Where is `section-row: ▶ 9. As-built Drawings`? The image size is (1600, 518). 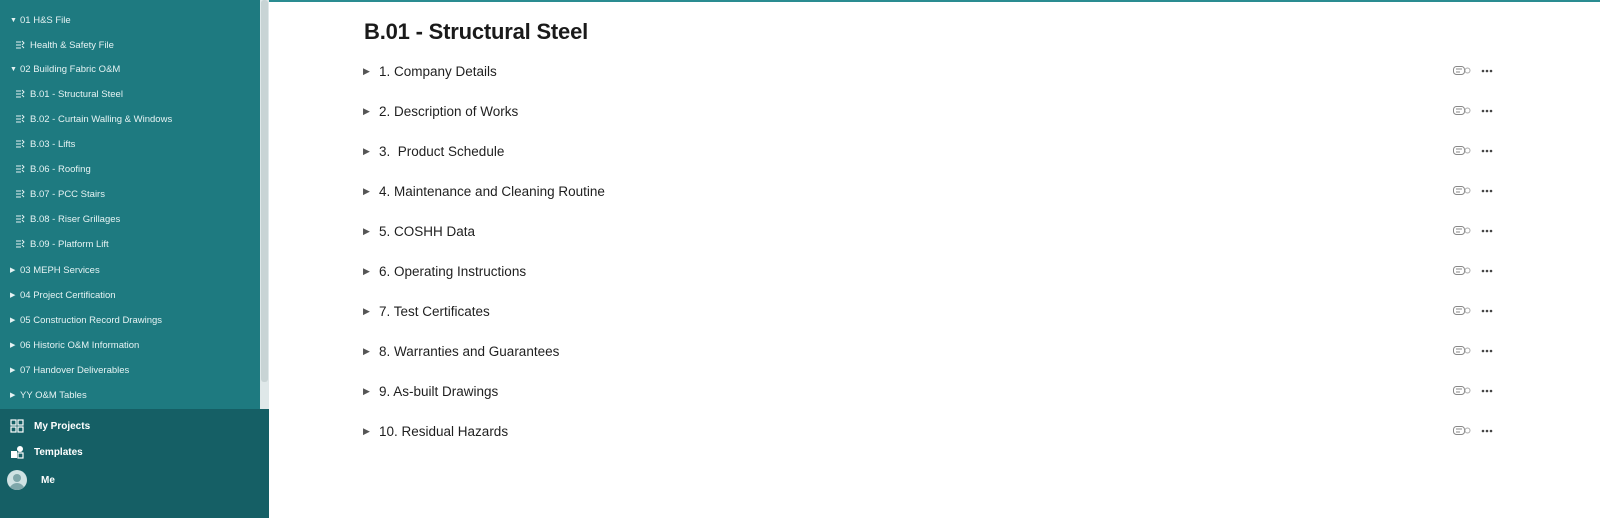 section-row: ▶ 9. As-built Drawings is located at coordinates (928, 391).